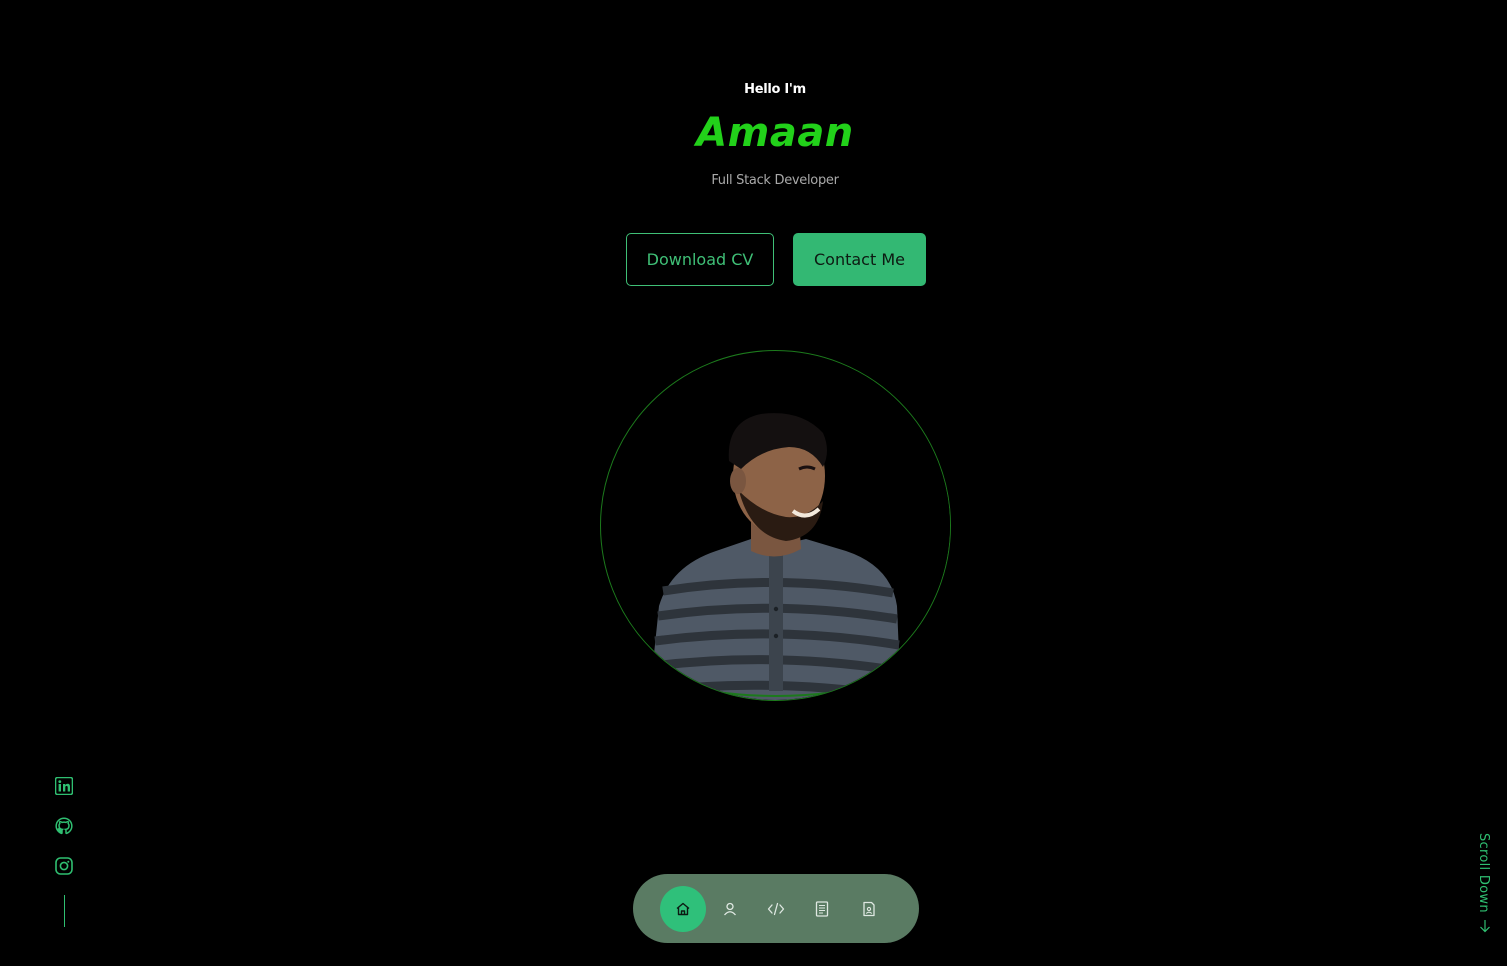 Image resolution: width=1507 pixels, height=966 pixels. What do you see at coordinates (859, 259) in the screenshot?
I see `contact-me-button: Contact Me` at bounding box center [859, 259].